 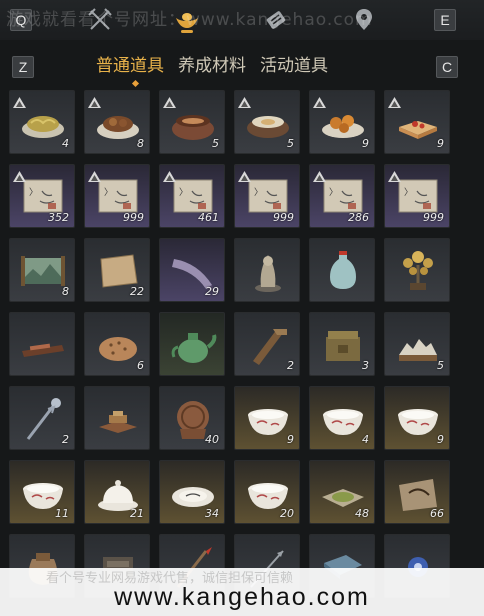 I want to click on c-key-hint: C, so click(x=447, y=67).